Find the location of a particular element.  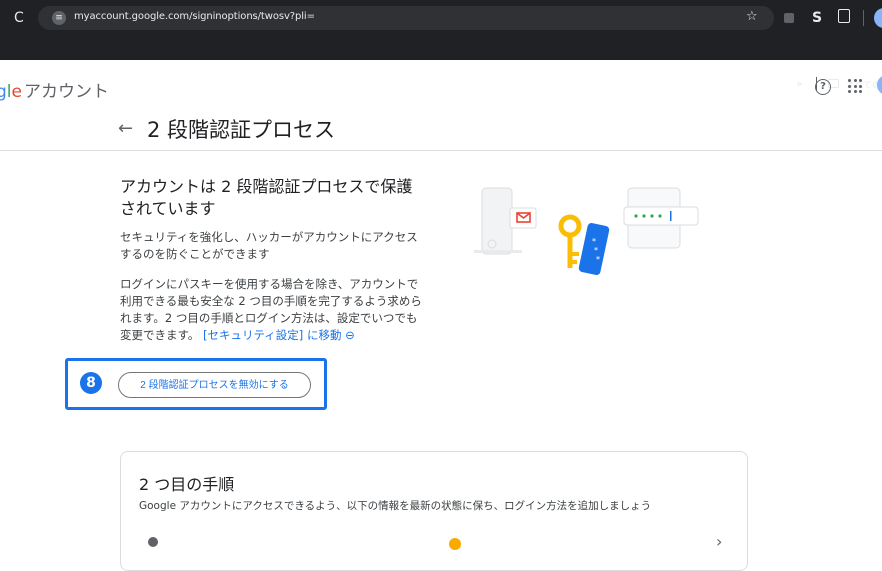

disable-2sv-button: 2 段階認証プロセスを無効にする is located at coordinates (214, 385).